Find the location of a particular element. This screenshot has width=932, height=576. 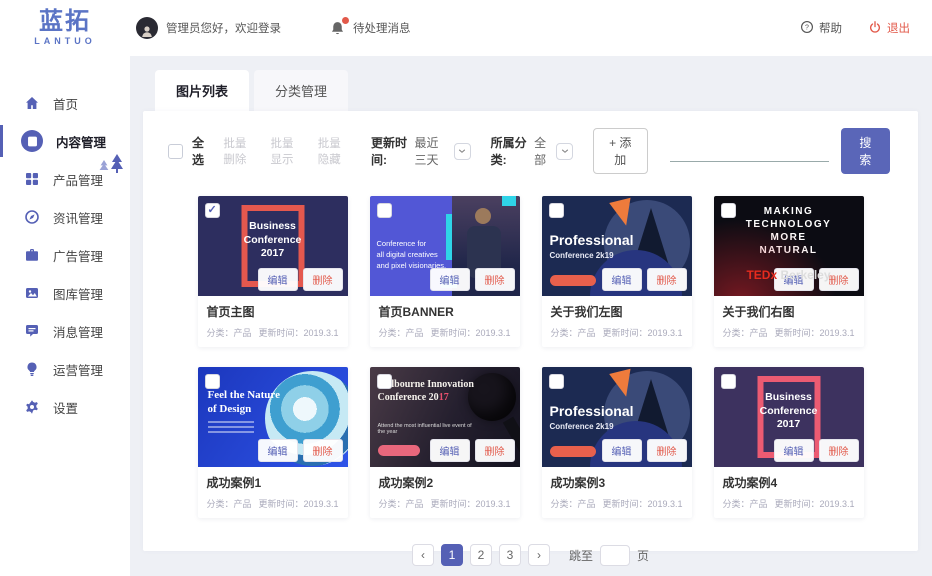

batch-delete-link: 批量删除 is located at coordinates (239, 151).